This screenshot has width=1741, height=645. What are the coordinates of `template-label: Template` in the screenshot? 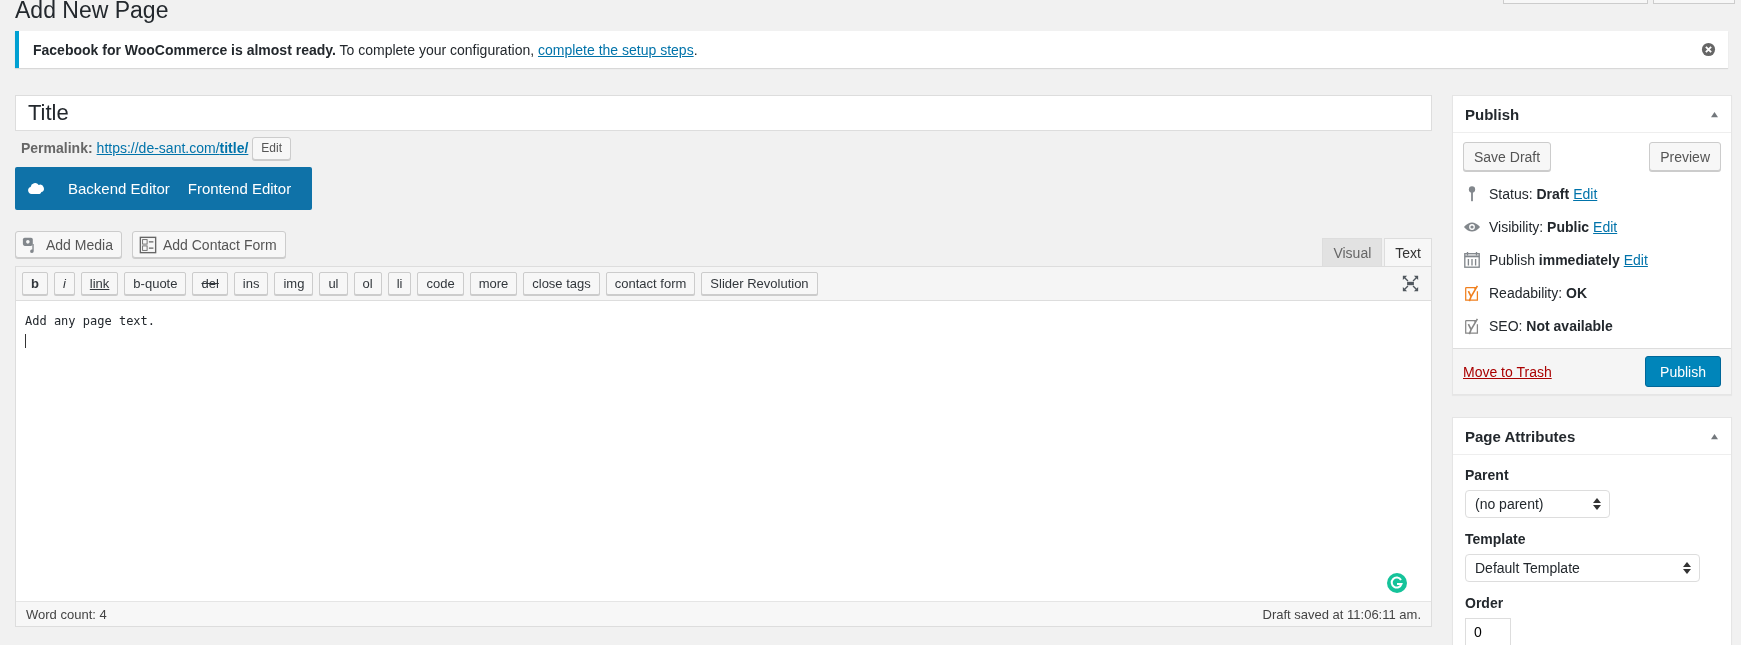 It's located at (1496, 539).